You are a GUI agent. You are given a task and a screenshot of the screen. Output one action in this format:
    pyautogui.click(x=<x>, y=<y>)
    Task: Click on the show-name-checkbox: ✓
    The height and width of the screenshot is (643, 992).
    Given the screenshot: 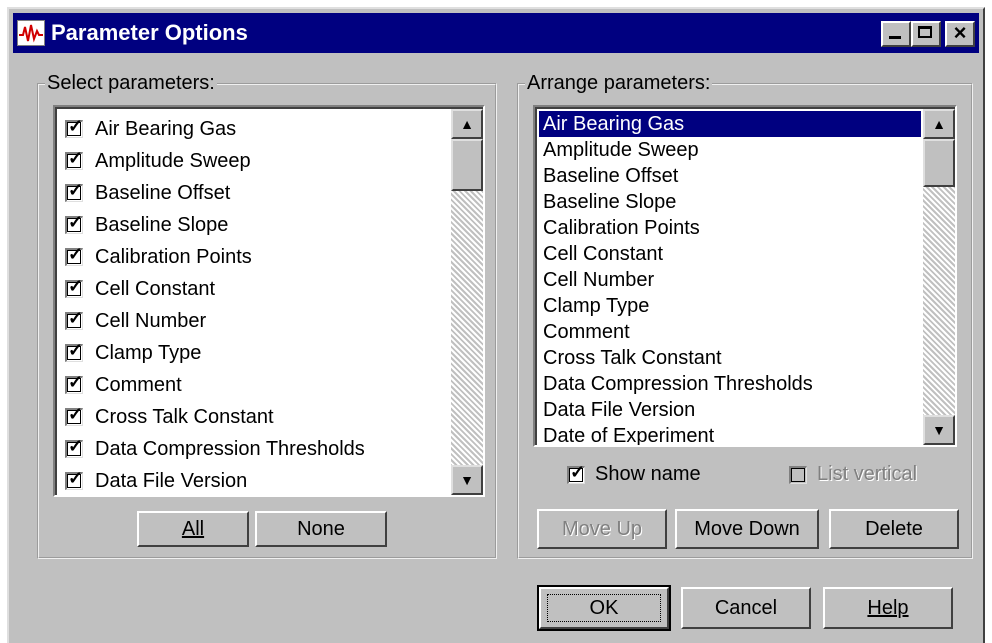 What is the action you would take?
    pyautogui.click(x=576, y=472)
    